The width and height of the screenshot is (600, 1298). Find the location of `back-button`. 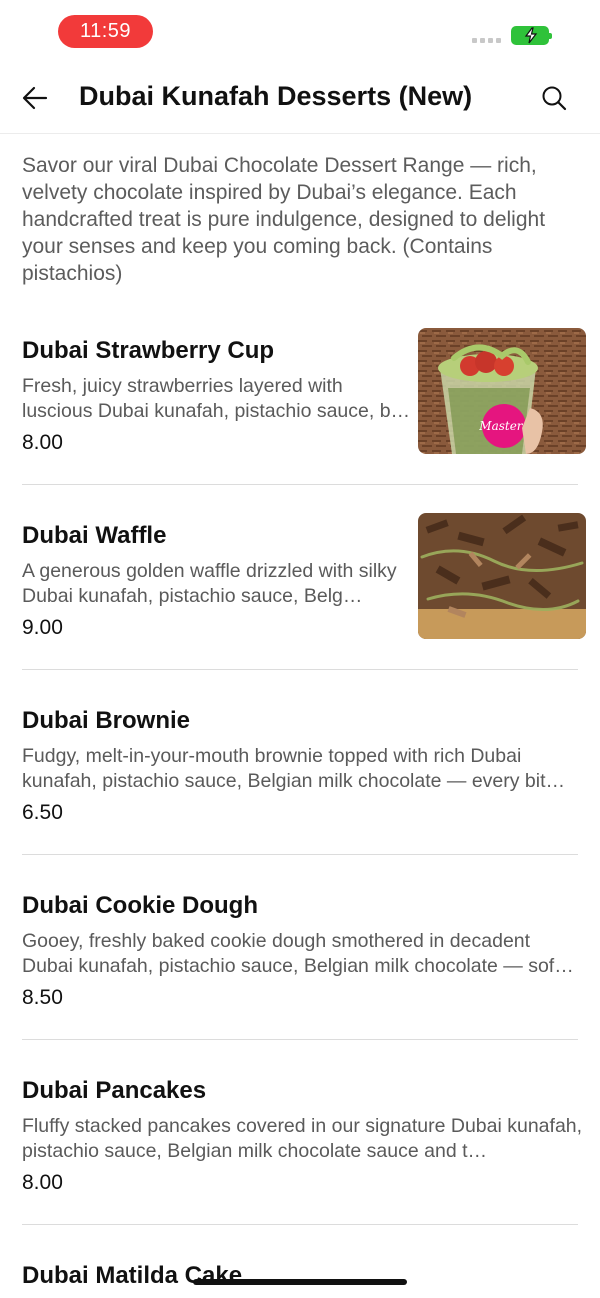

back-button is located at coordinates (36, 98).